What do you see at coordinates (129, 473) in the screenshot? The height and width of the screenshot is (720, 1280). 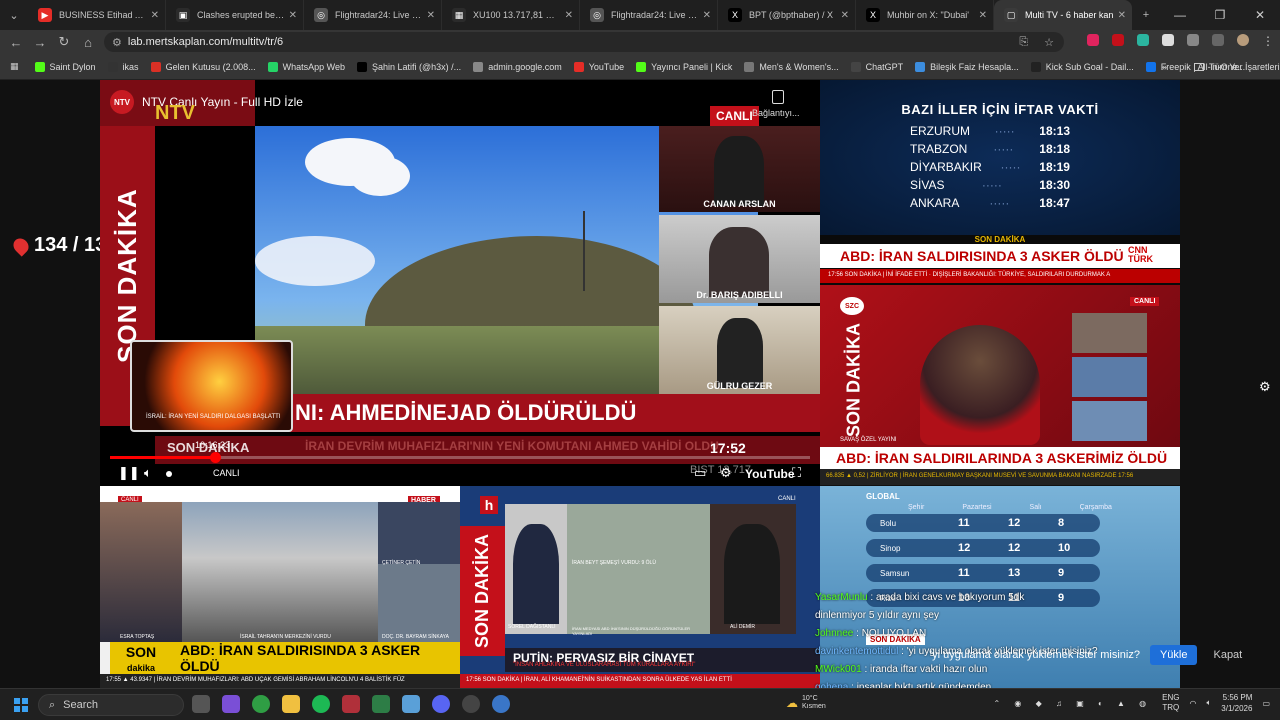 I see `pause-icon: ❚❚` at bounding box center [129, 473].